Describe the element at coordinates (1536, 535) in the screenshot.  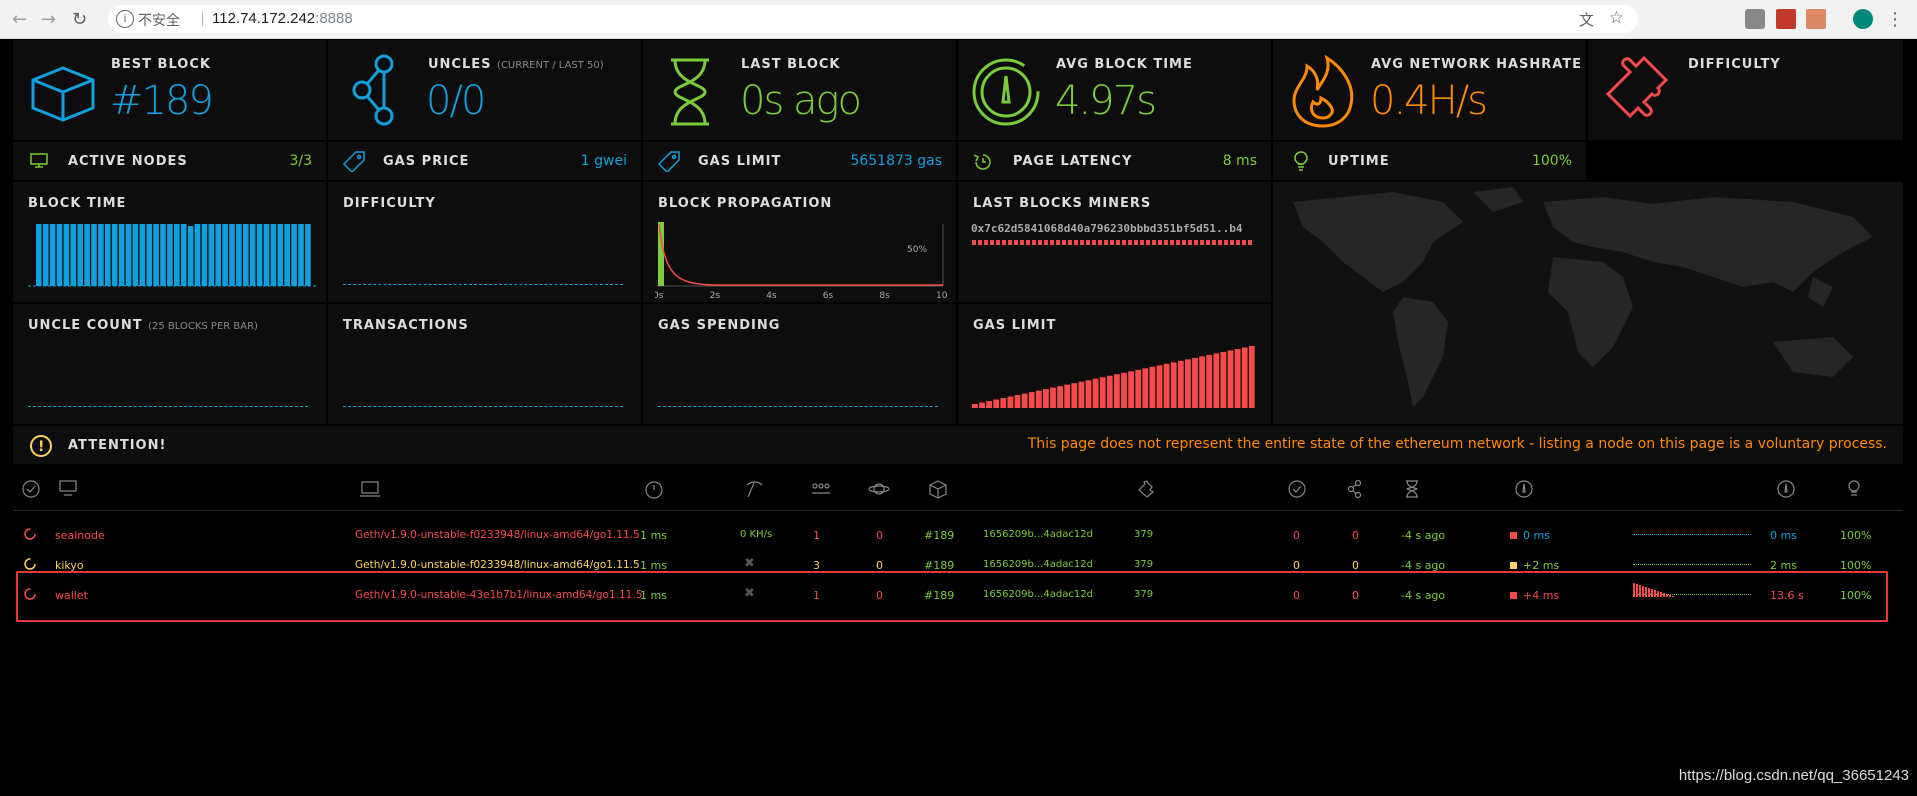
I see `node-propagation: 0 ms` at that location.